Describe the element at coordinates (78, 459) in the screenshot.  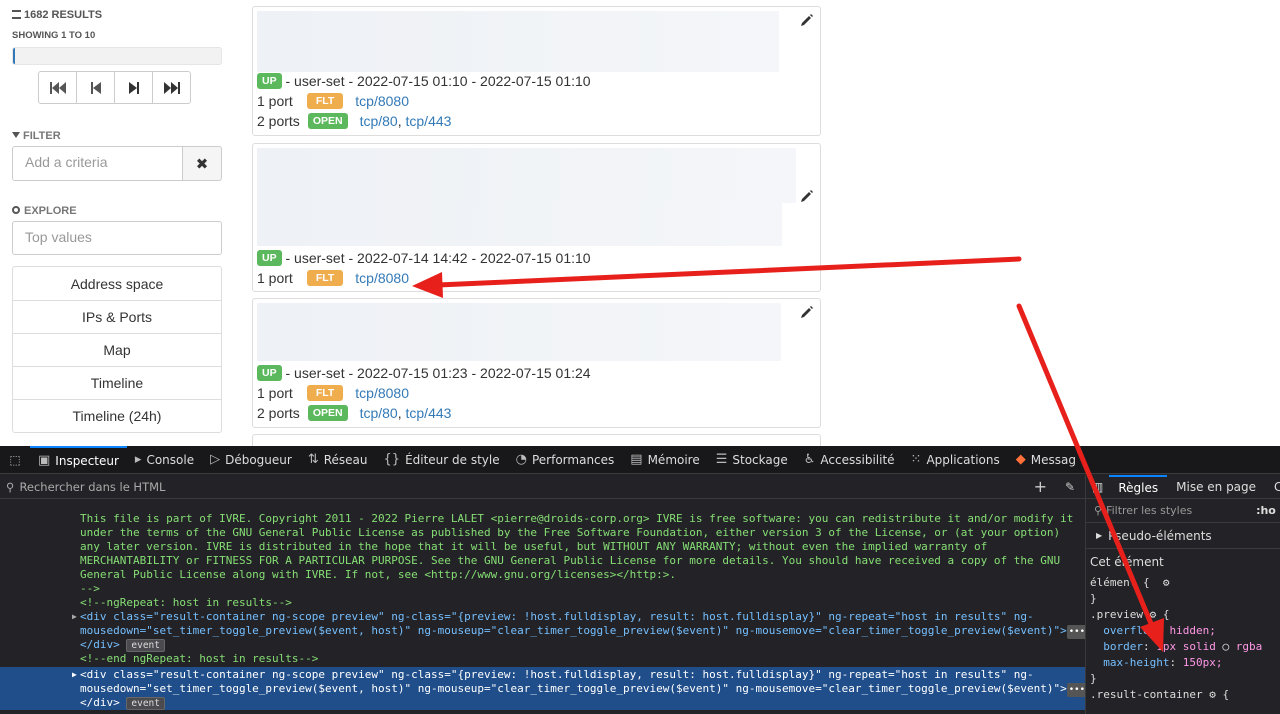
I see `tab-inspector: ▣ Inspecteur` at that location.